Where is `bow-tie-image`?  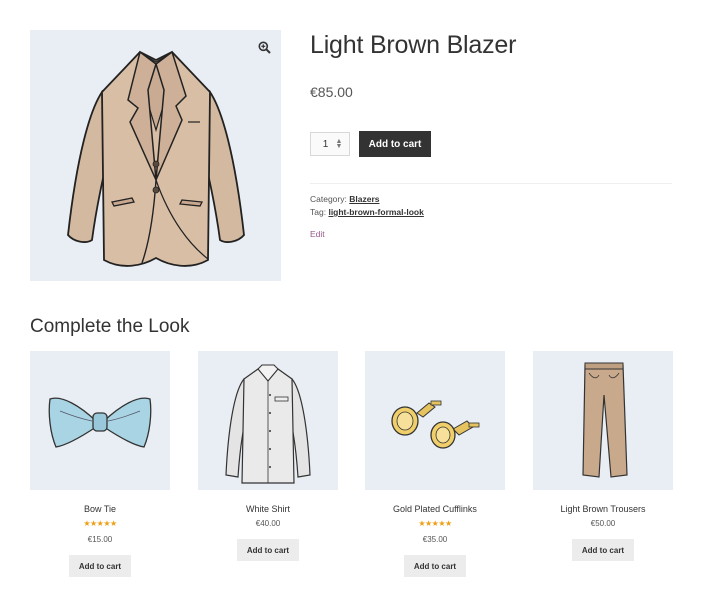
bow-tie-image is located at coordinates (100, 422).